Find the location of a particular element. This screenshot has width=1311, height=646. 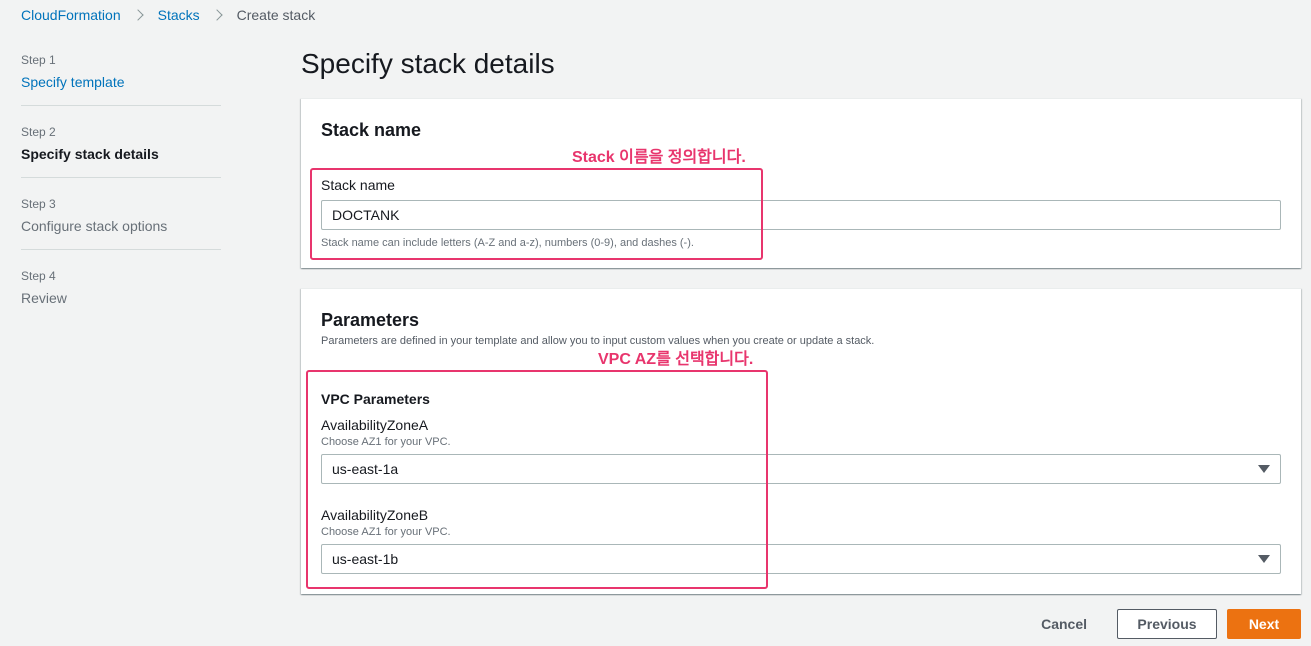

previous-button: Previous is located at coordinates (1167, 624).